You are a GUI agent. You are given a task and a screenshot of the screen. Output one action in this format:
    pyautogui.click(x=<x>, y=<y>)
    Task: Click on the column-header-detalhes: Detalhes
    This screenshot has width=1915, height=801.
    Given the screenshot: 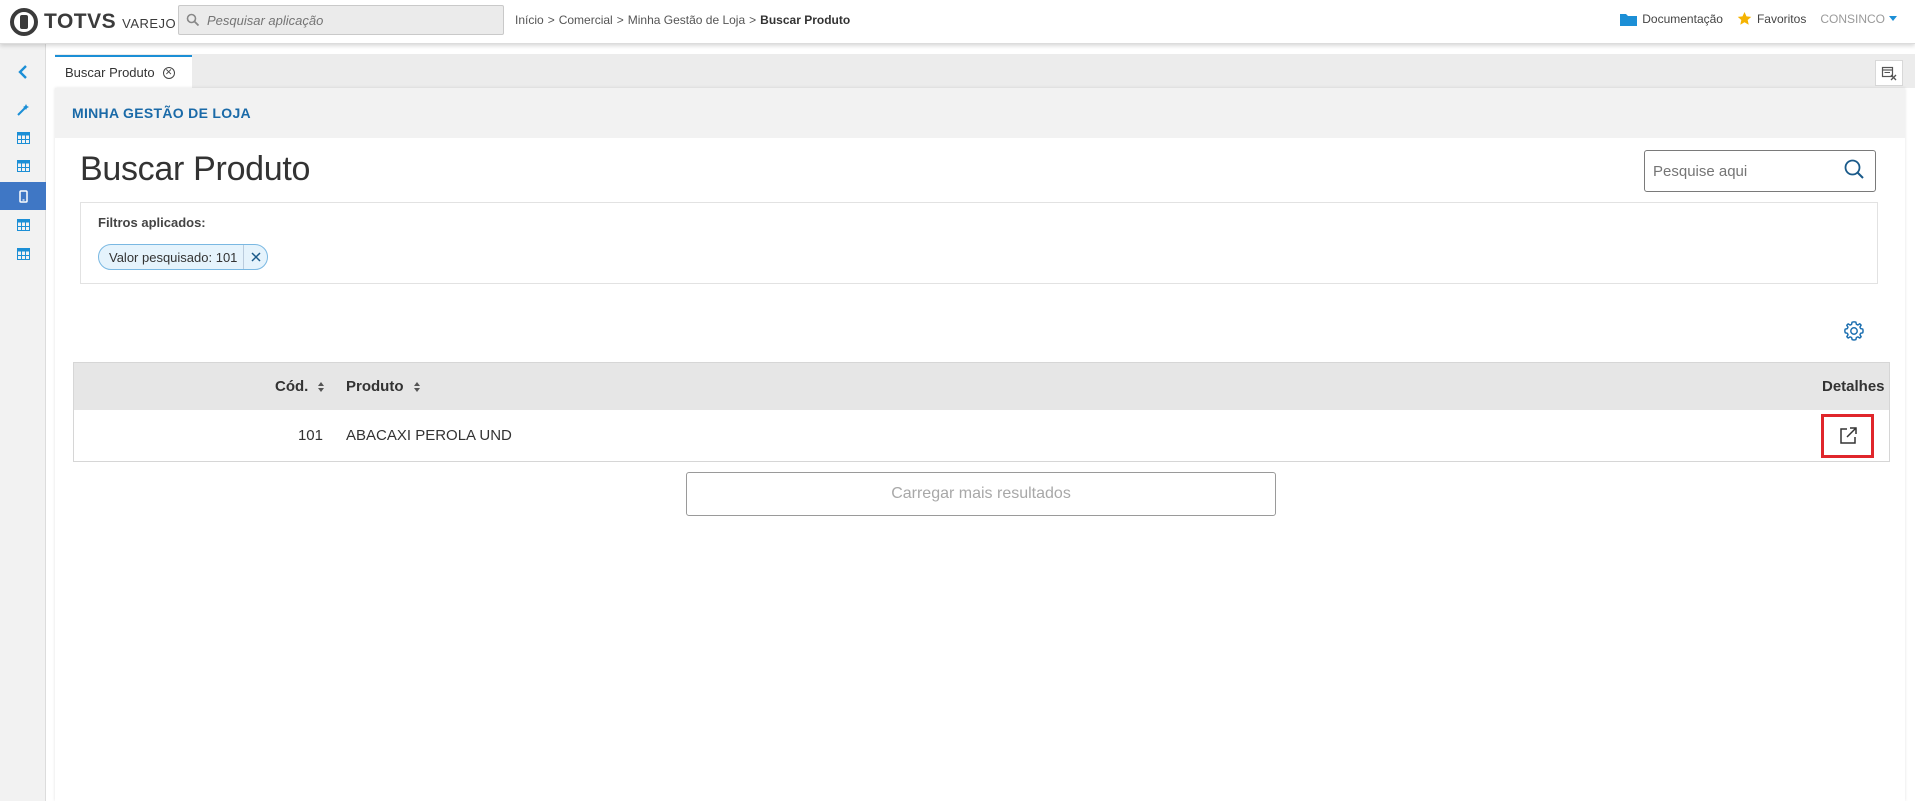 What is the action you would take?
    pyautogui.click(x=1853, y=386)
    